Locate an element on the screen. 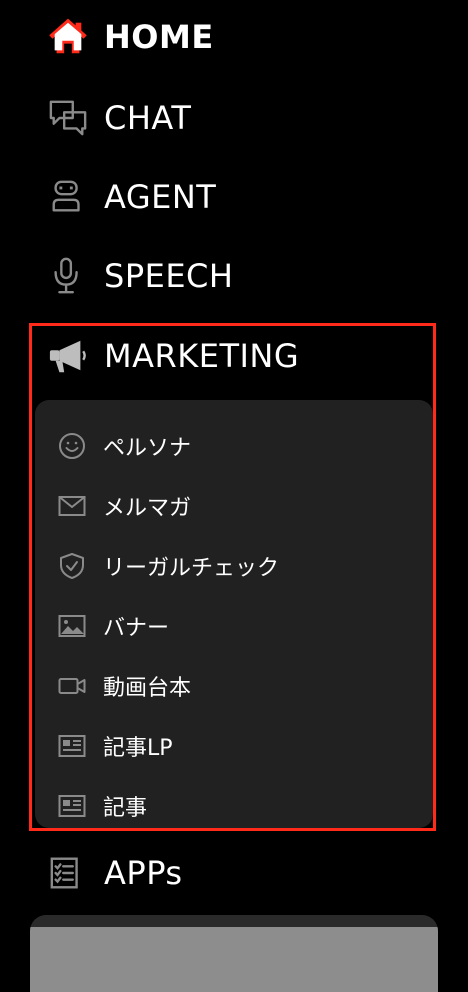 The width and height of the screenshot is (468, 992). shield-check-icon is located at coordinates (72, 566).